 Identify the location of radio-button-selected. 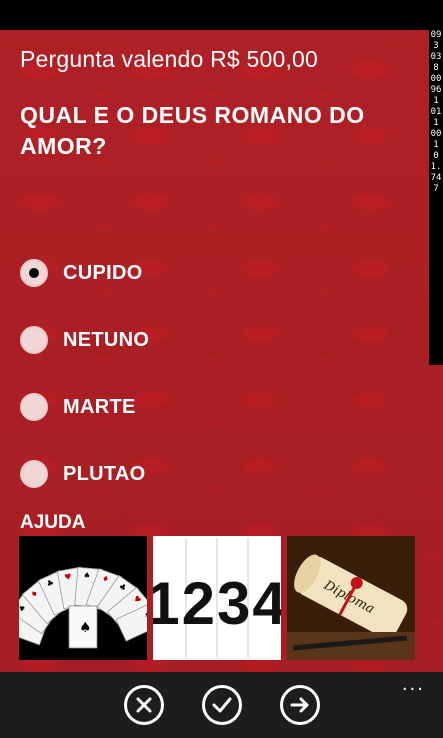
(34, 273).